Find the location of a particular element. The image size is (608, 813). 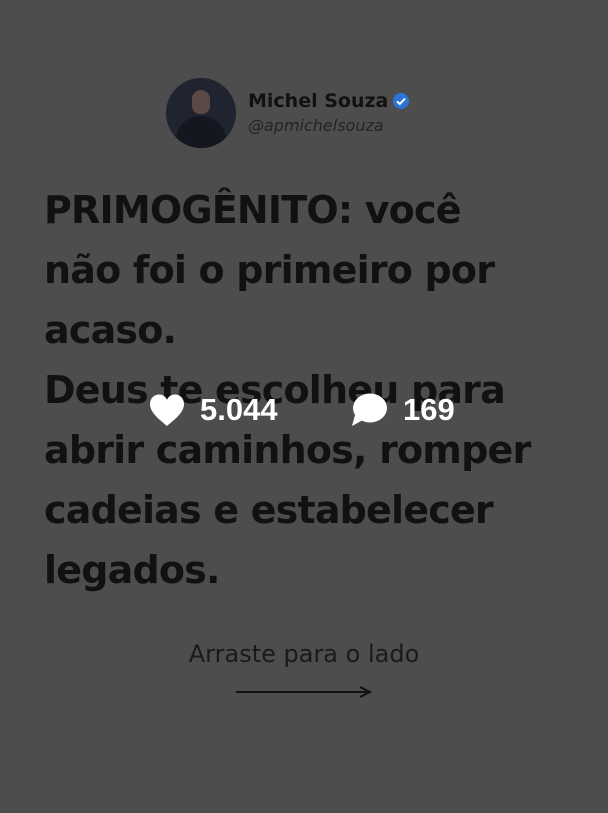

avatar-head is located at coordinates (201, 102).